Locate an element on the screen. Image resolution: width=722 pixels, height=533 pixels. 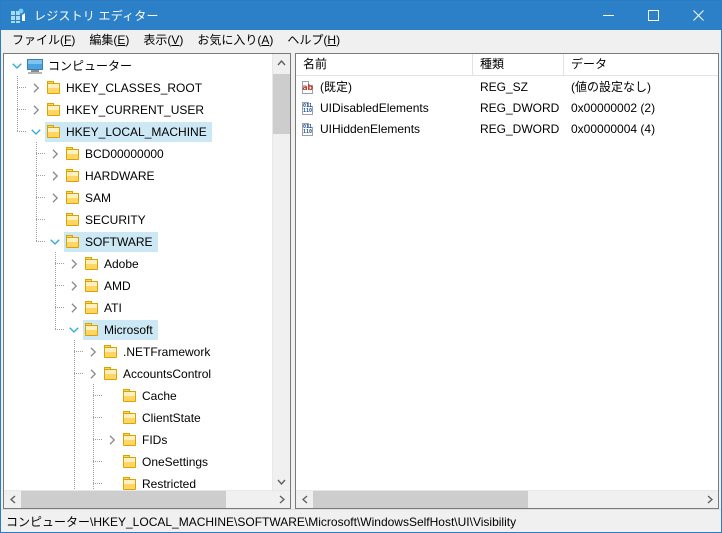
minimize-button is located at coordinates (608, 15).